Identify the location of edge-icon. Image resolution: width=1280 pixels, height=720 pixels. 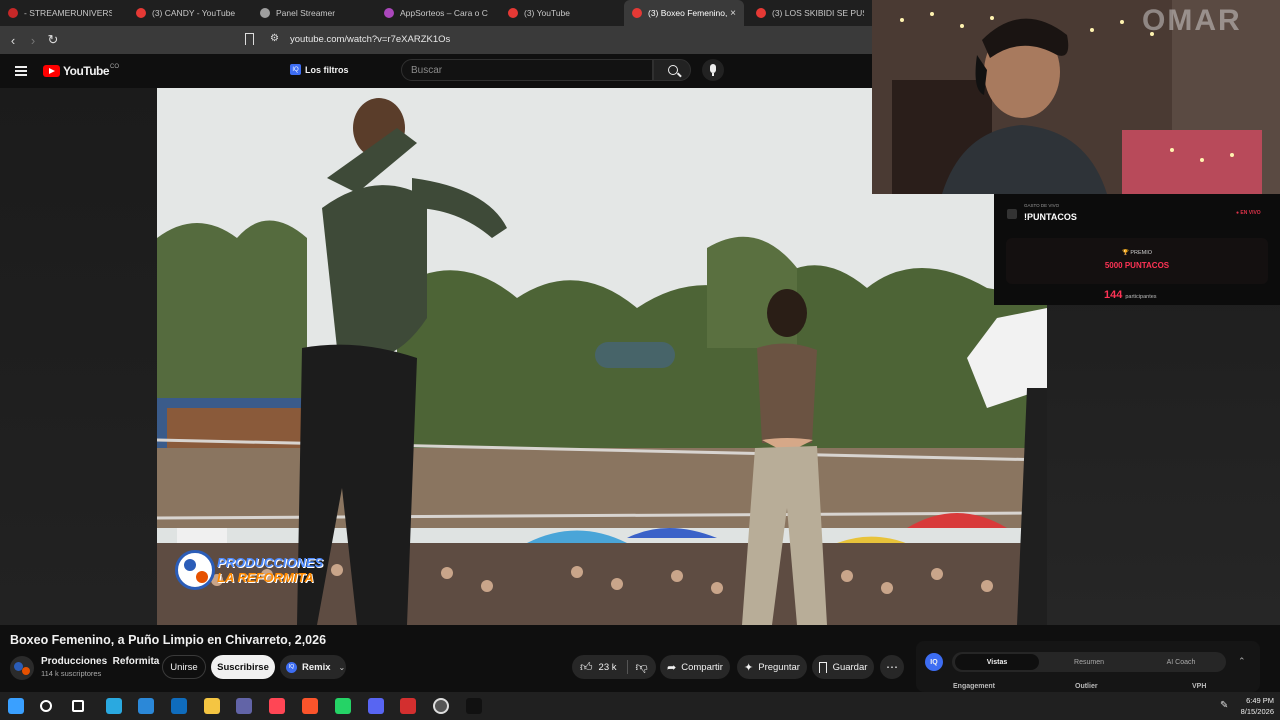
(114, 706).